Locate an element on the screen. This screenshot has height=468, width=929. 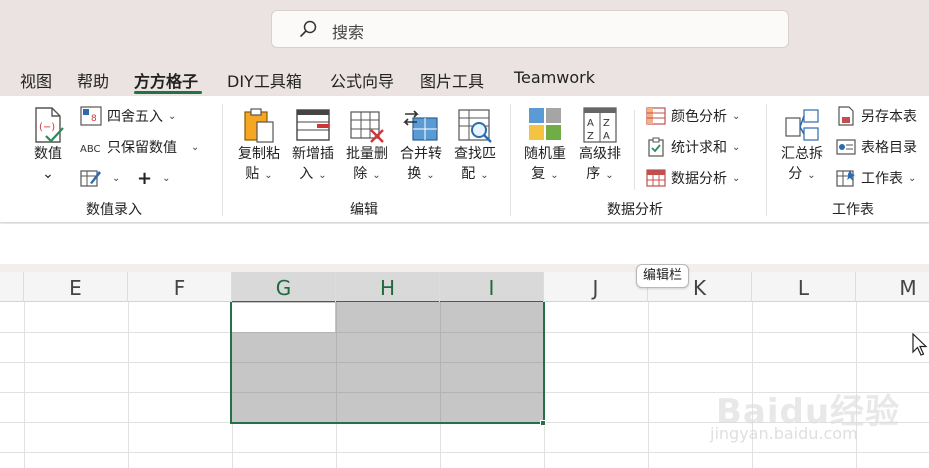
column-header-i: I is located at coordinates (492, 287).